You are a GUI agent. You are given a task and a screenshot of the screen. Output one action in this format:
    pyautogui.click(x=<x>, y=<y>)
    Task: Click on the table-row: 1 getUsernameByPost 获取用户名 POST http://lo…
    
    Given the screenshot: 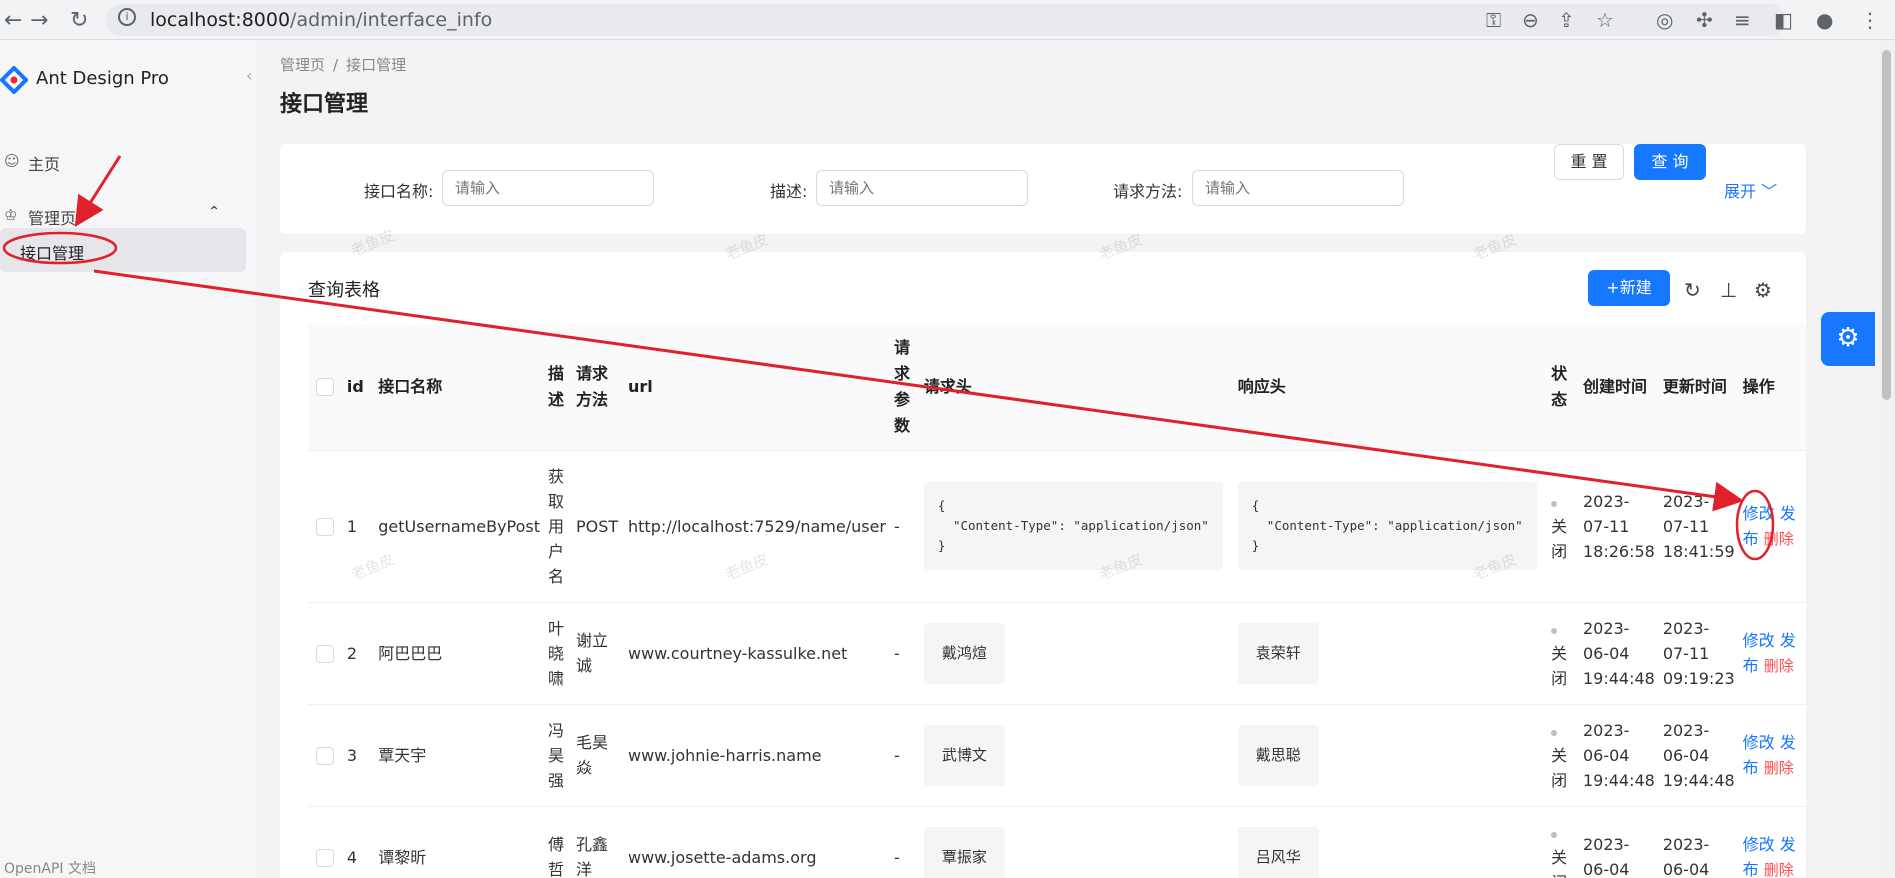 What is the action you would take?
    pyautogui.click(x=1057, y=526)
    